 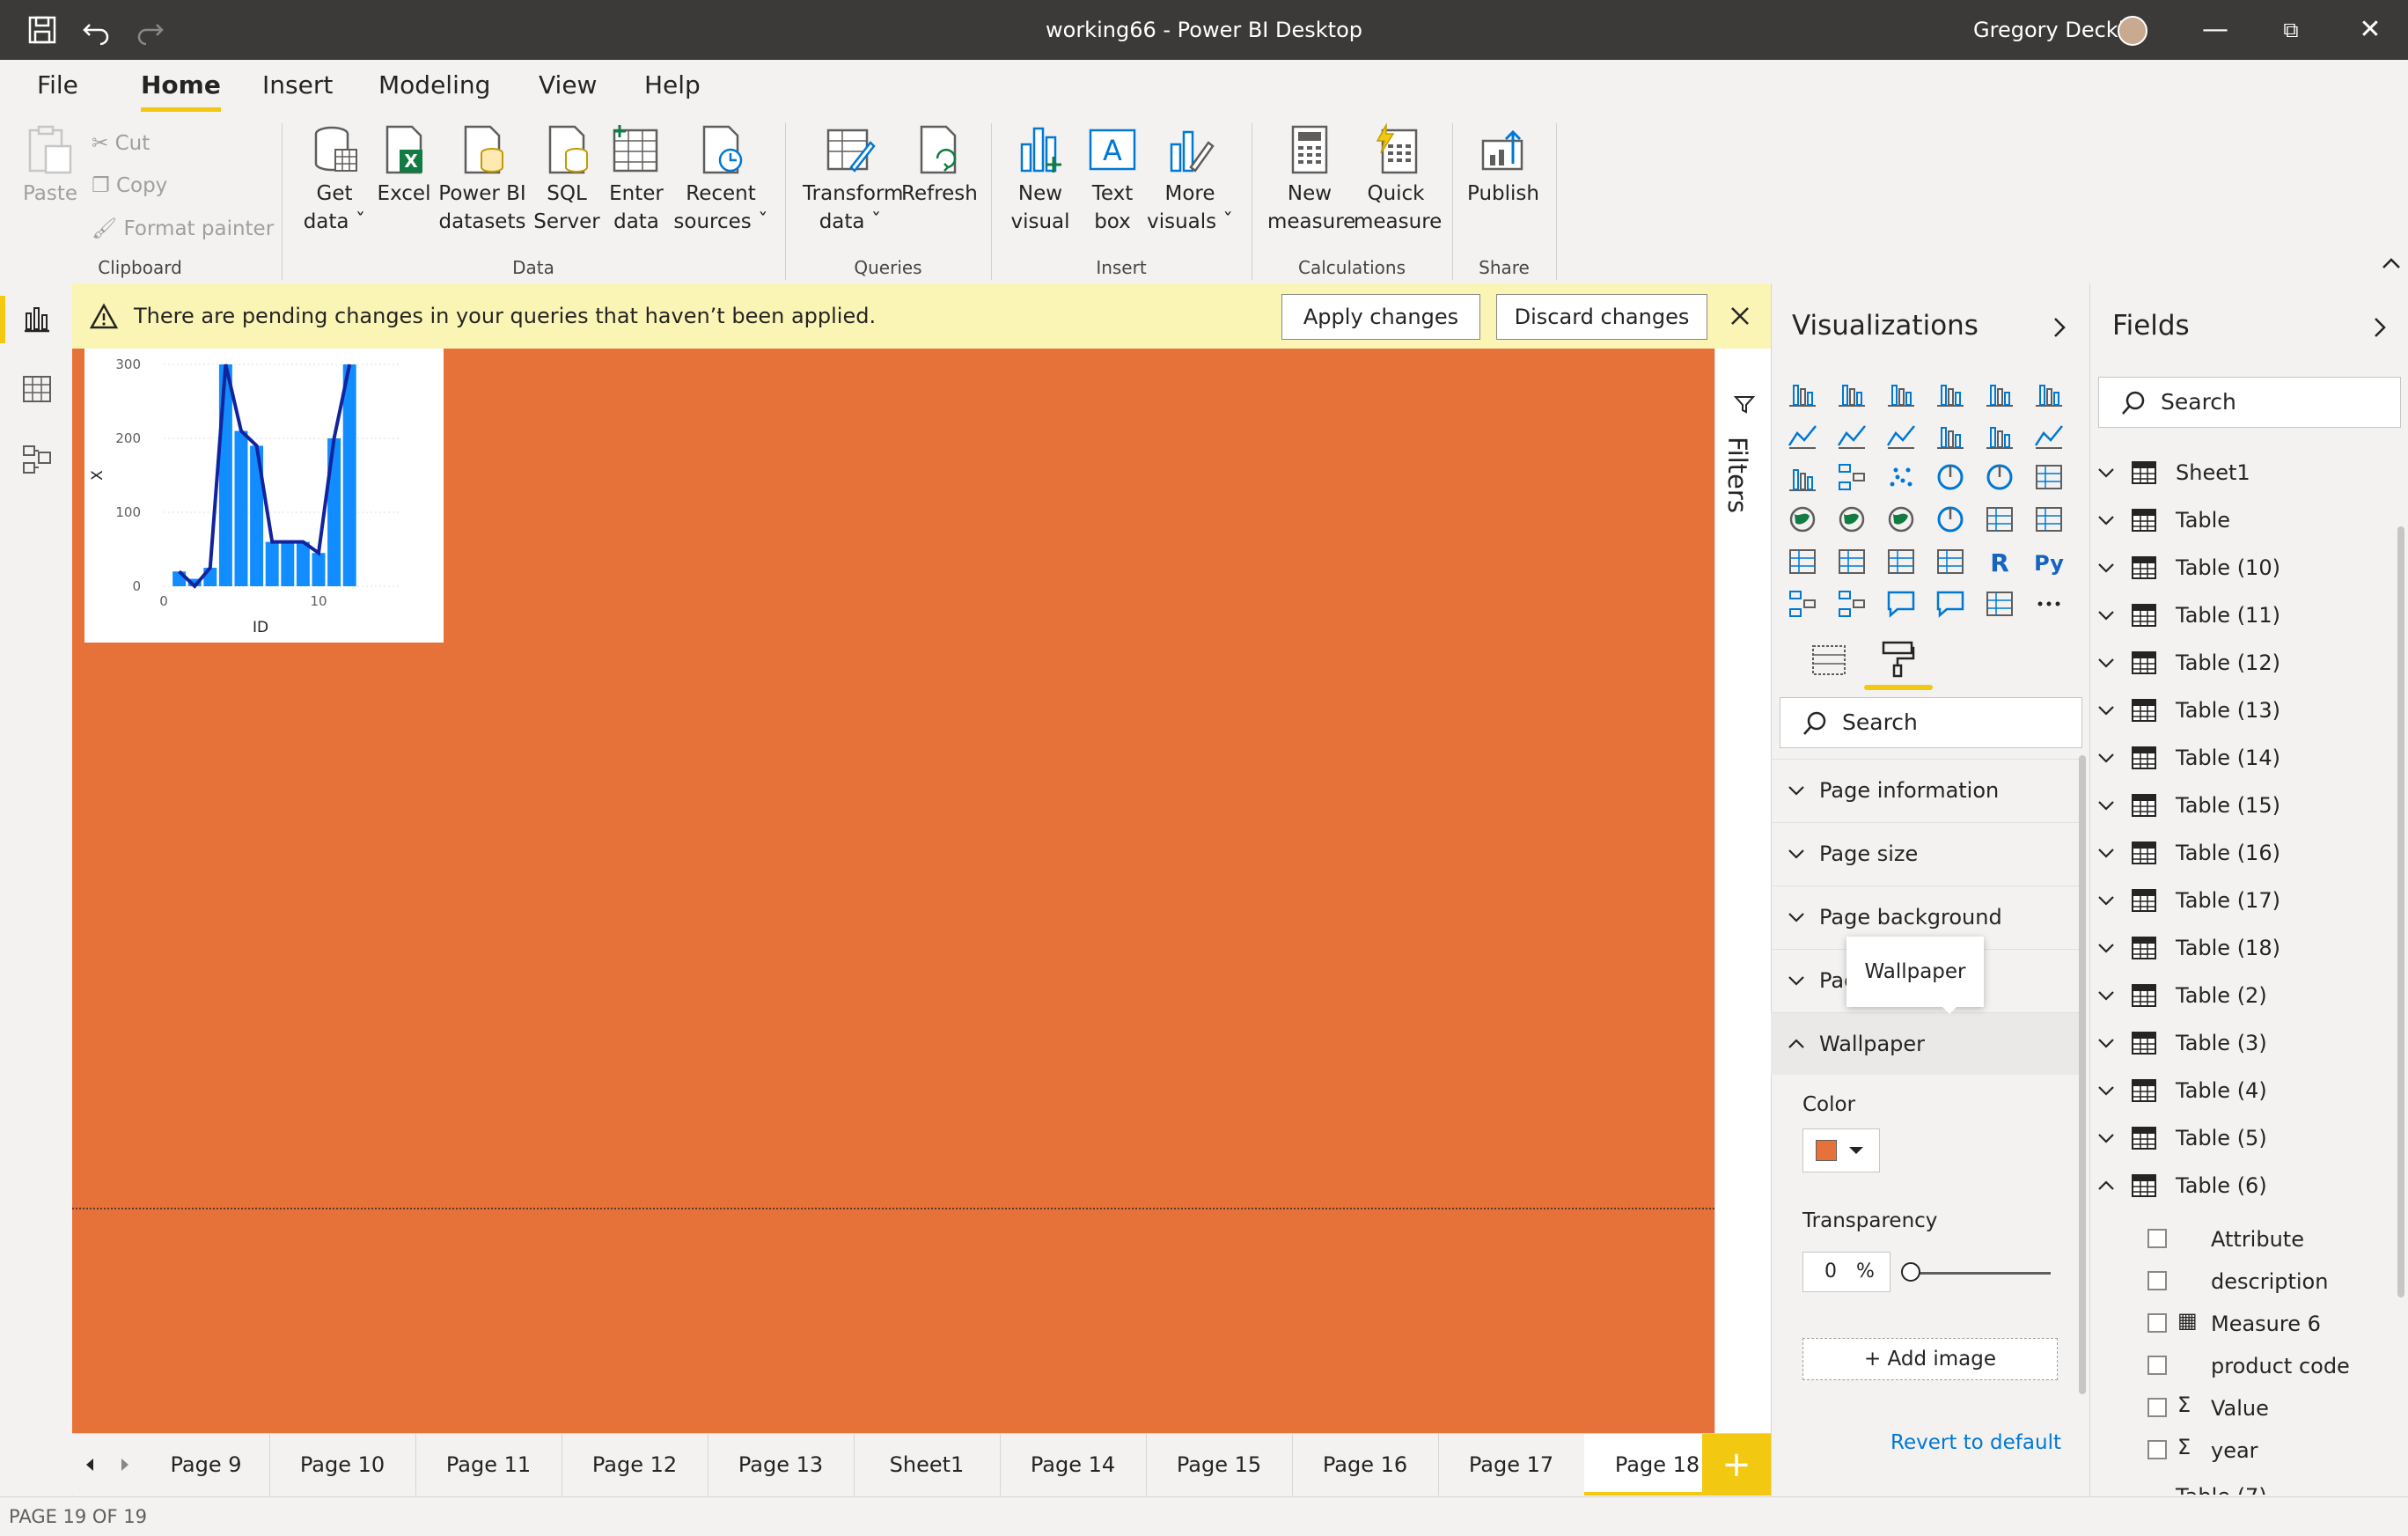 What do you see at coordinates (2049, 561) in the screenshot?
I see `python-visual-icon: Py` at bounding box center [2049, 561].